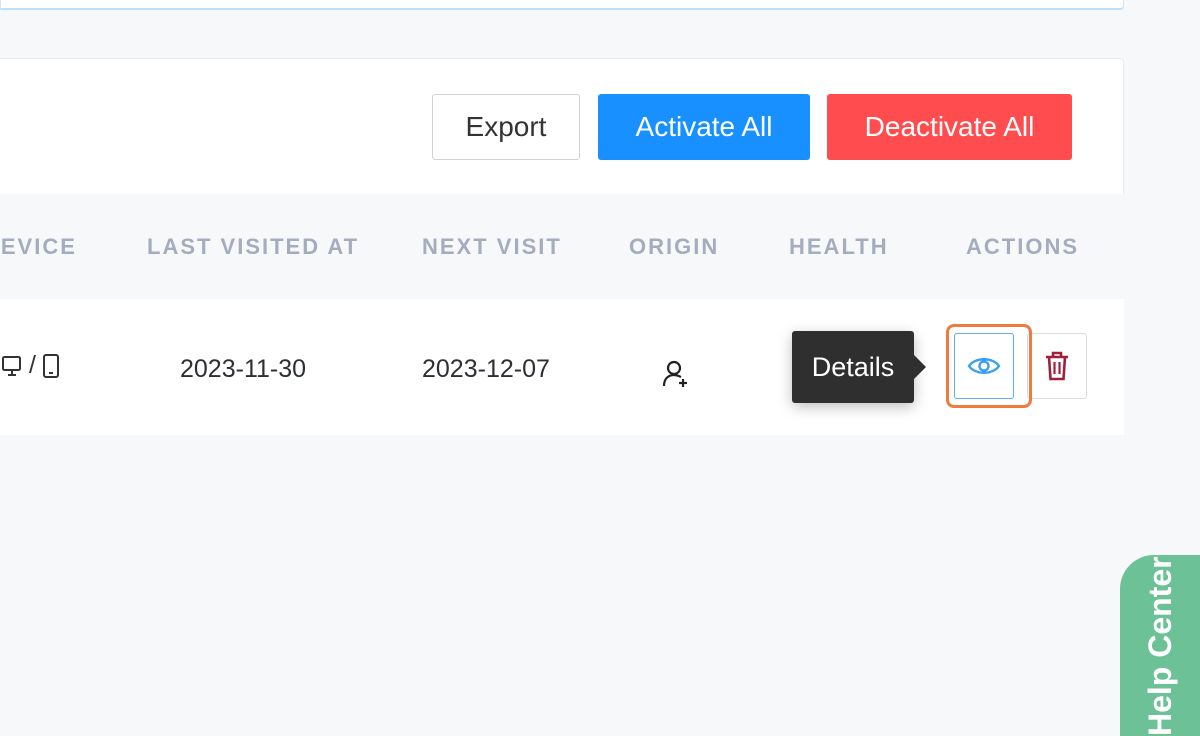 The image size is (1200, 736). Describe the element at coordinates (989, 366) in the screenshot. I see `focus-highlight` at that location.